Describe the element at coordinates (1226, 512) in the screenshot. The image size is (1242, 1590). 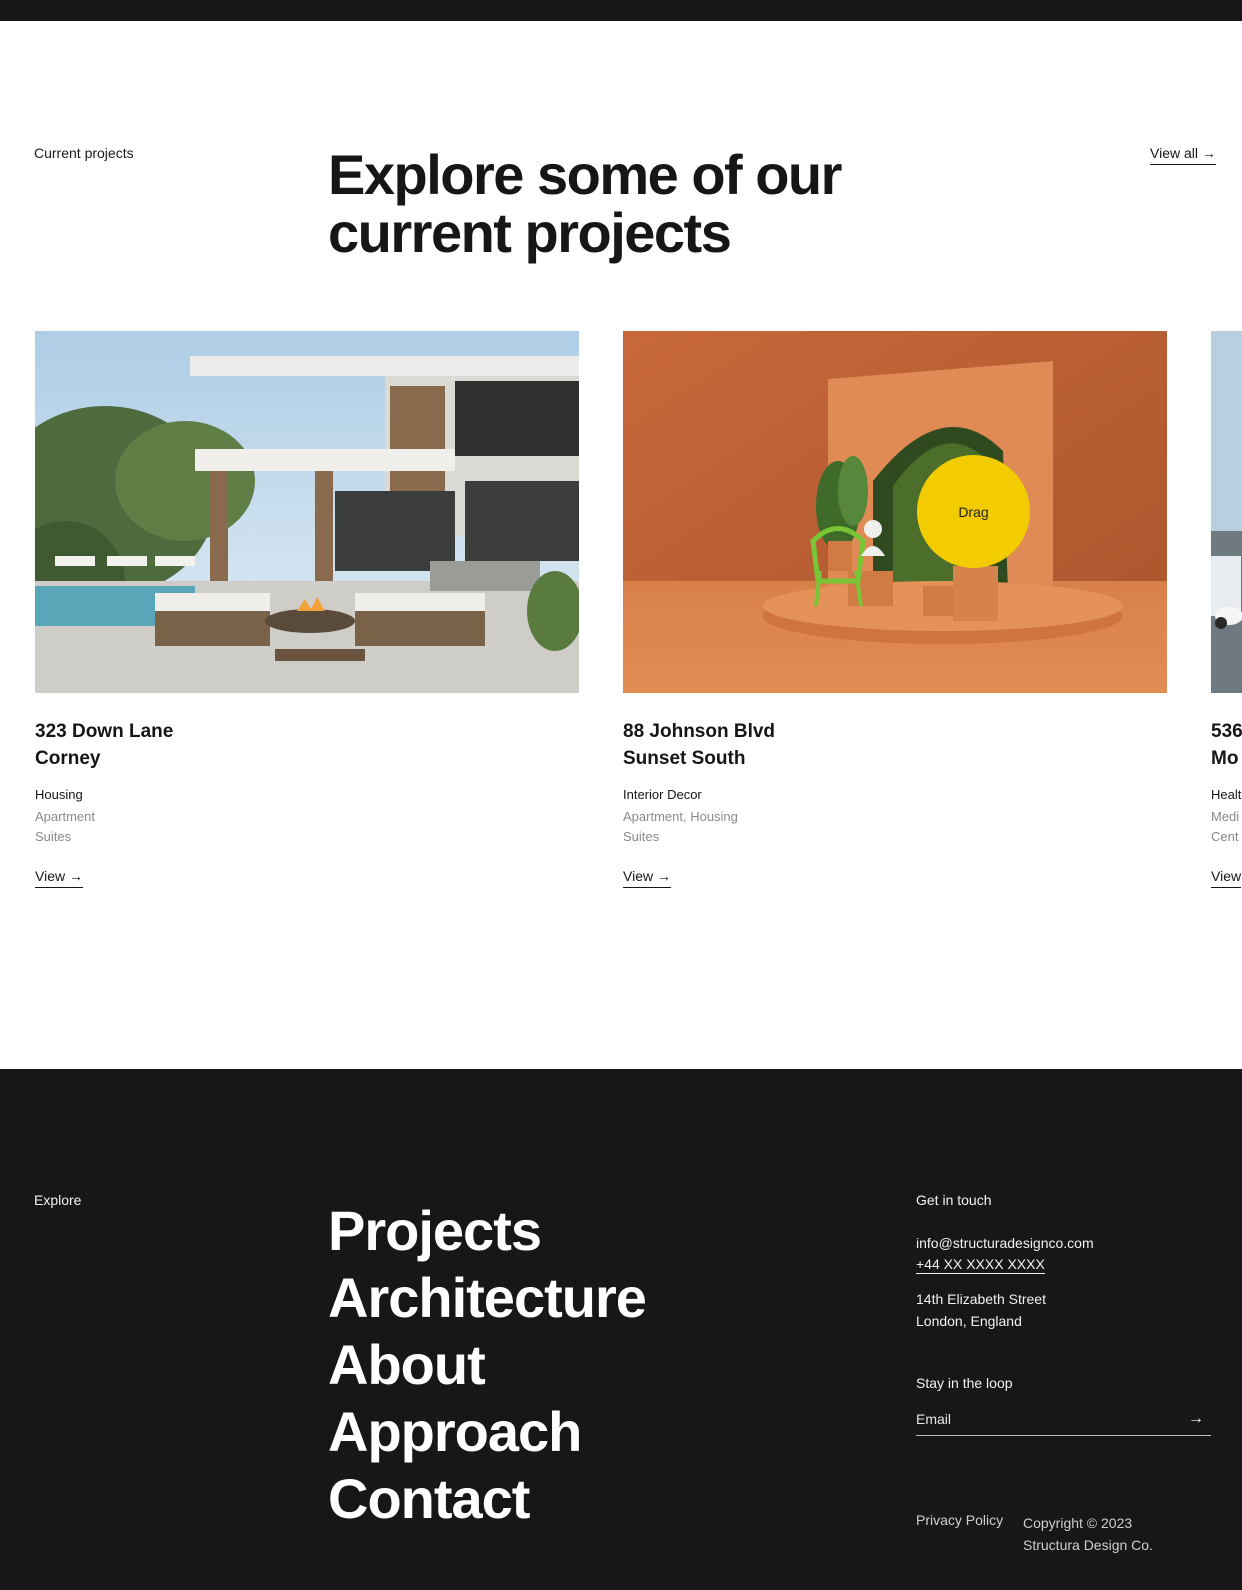
I see `project-image-street` at that location.